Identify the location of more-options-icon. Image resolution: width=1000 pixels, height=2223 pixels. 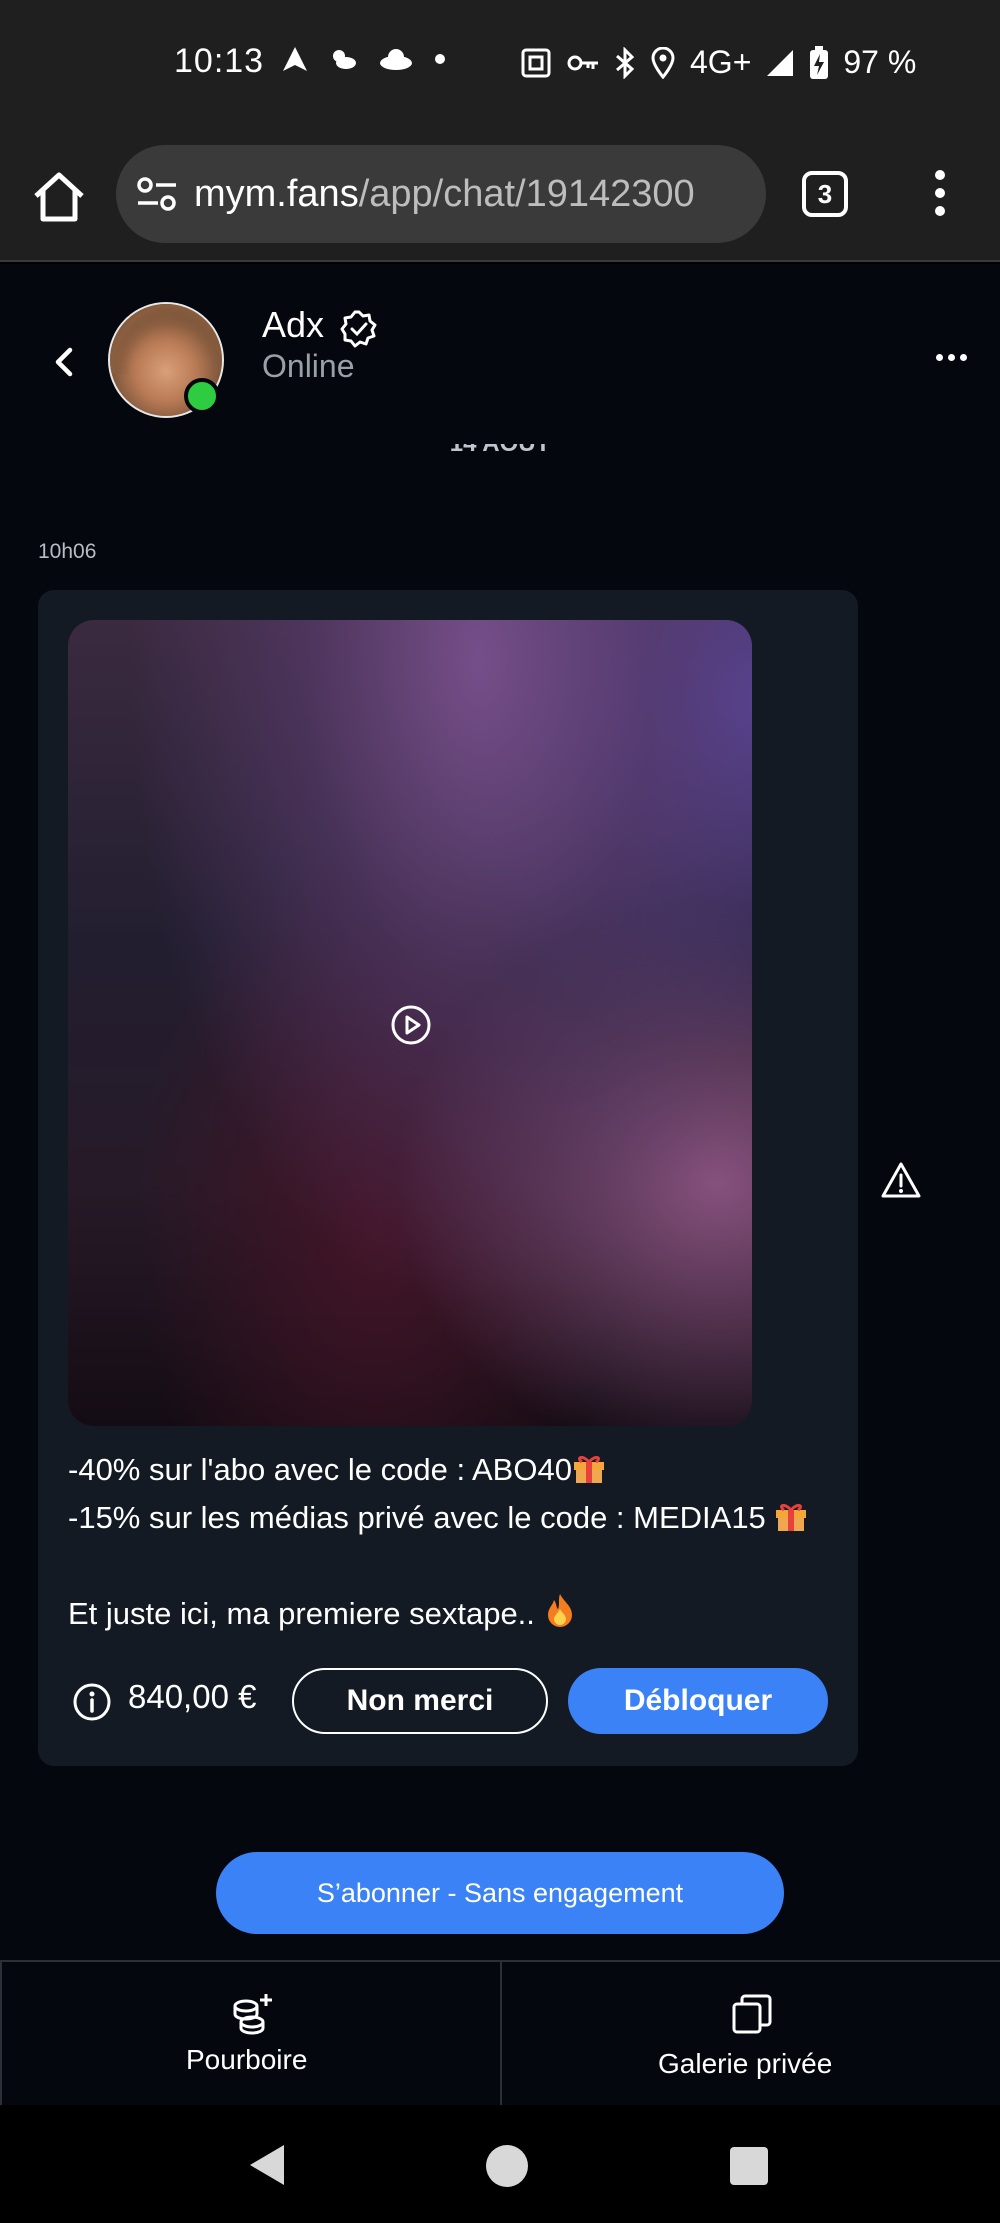
(951, 357).